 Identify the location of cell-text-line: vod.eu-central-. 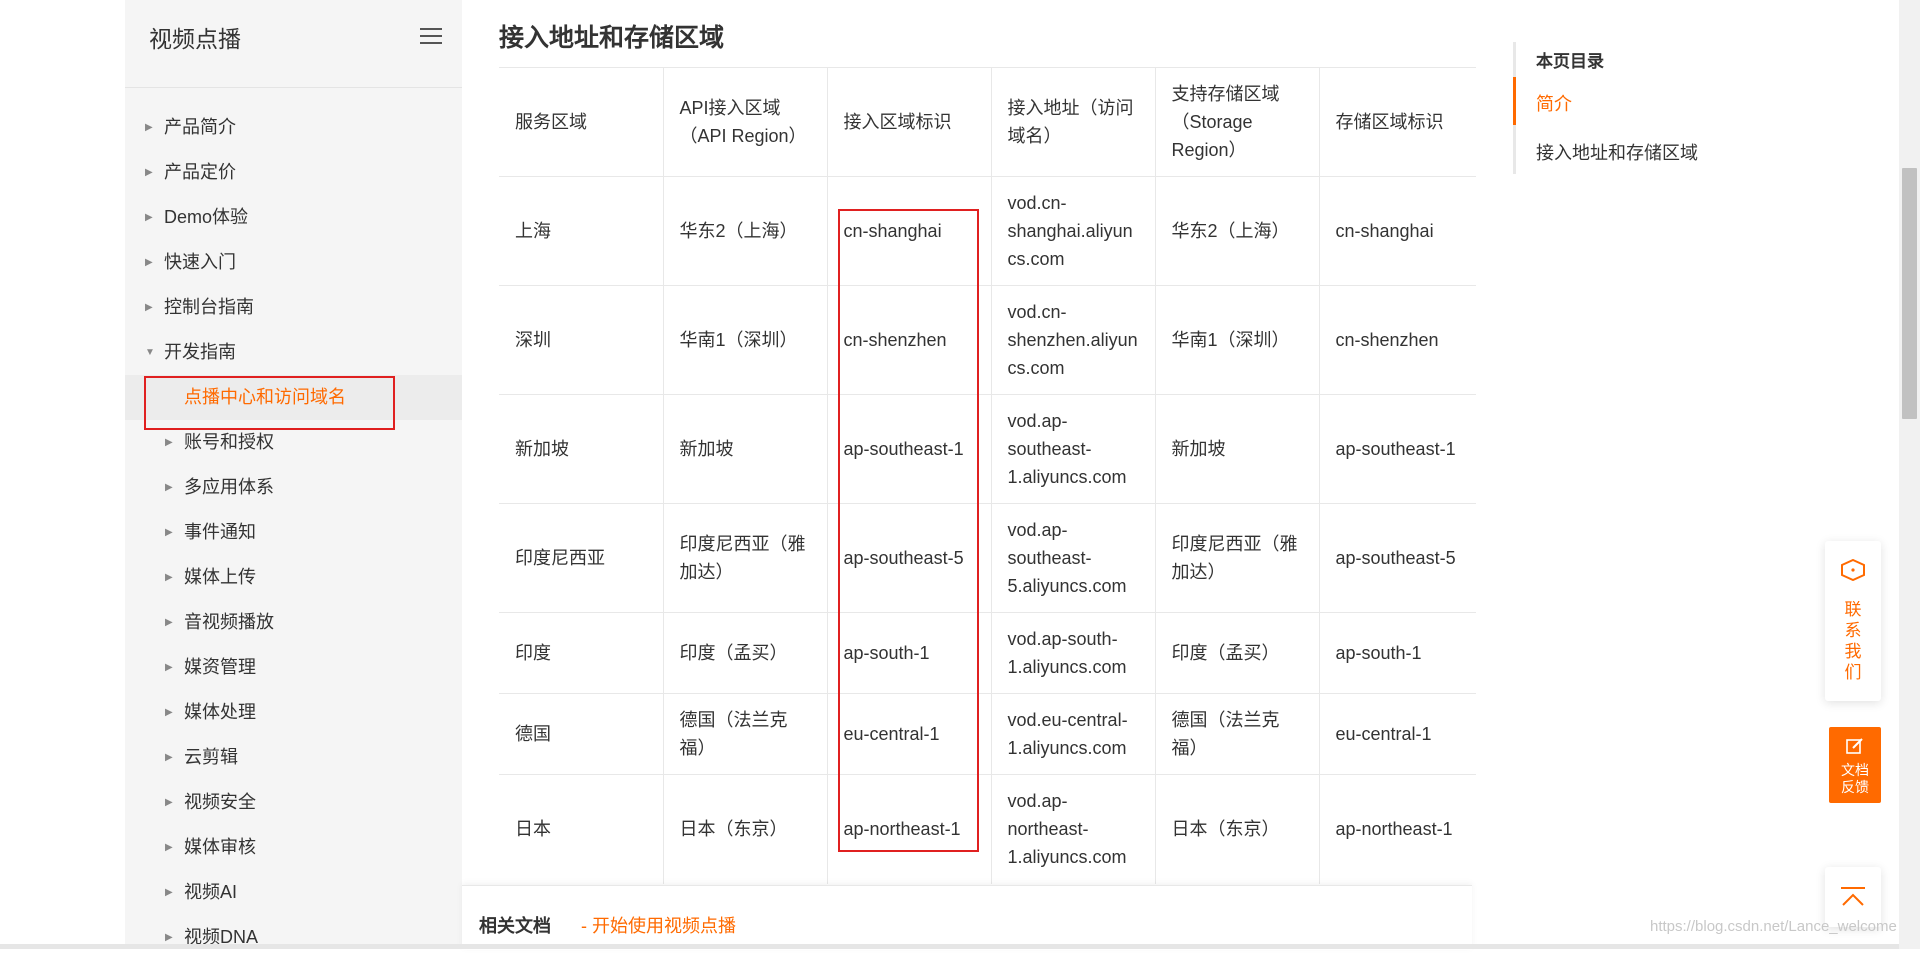
(1067, 720).